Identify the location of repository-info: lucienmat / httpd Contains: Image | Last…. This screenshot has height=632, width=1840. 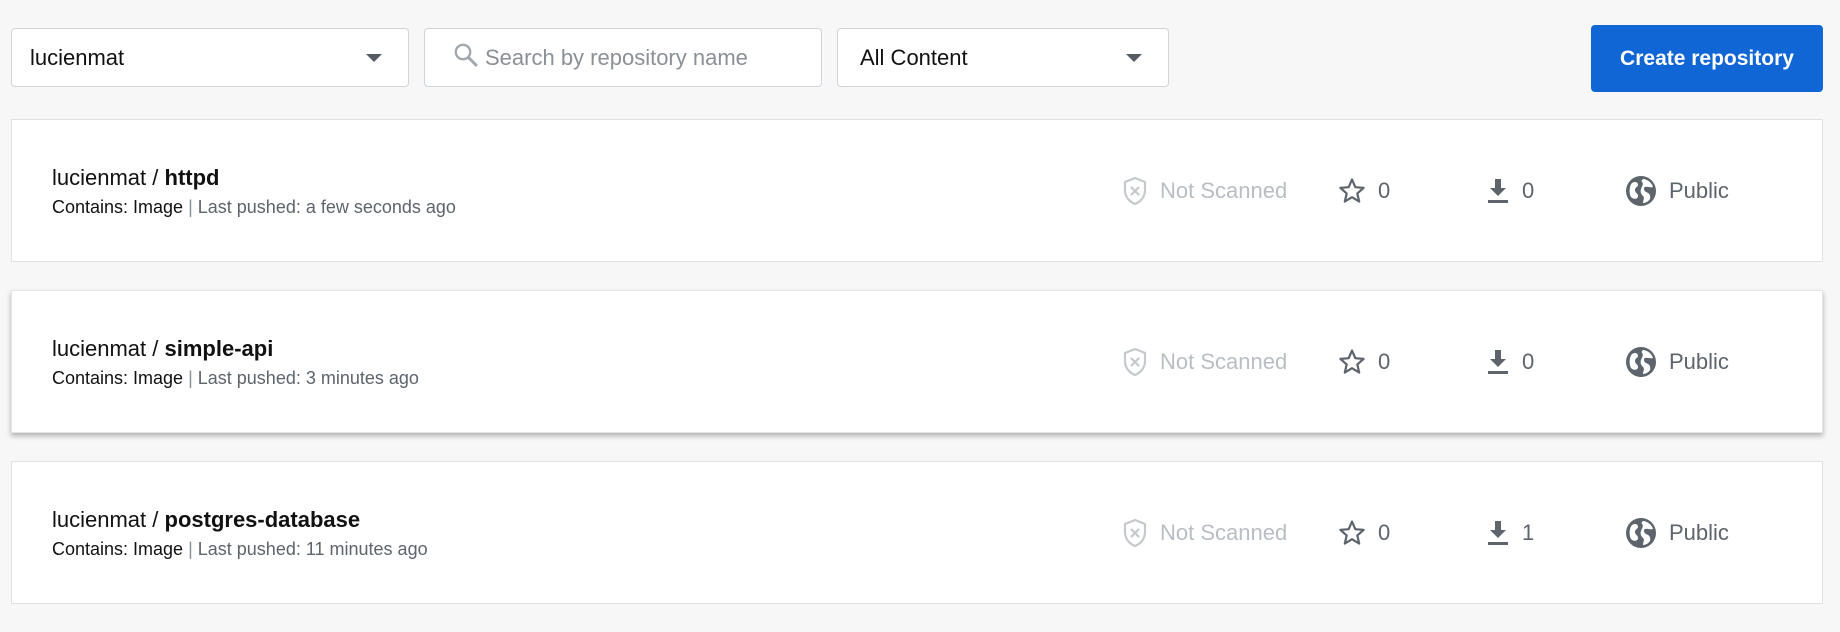
(254, 191).